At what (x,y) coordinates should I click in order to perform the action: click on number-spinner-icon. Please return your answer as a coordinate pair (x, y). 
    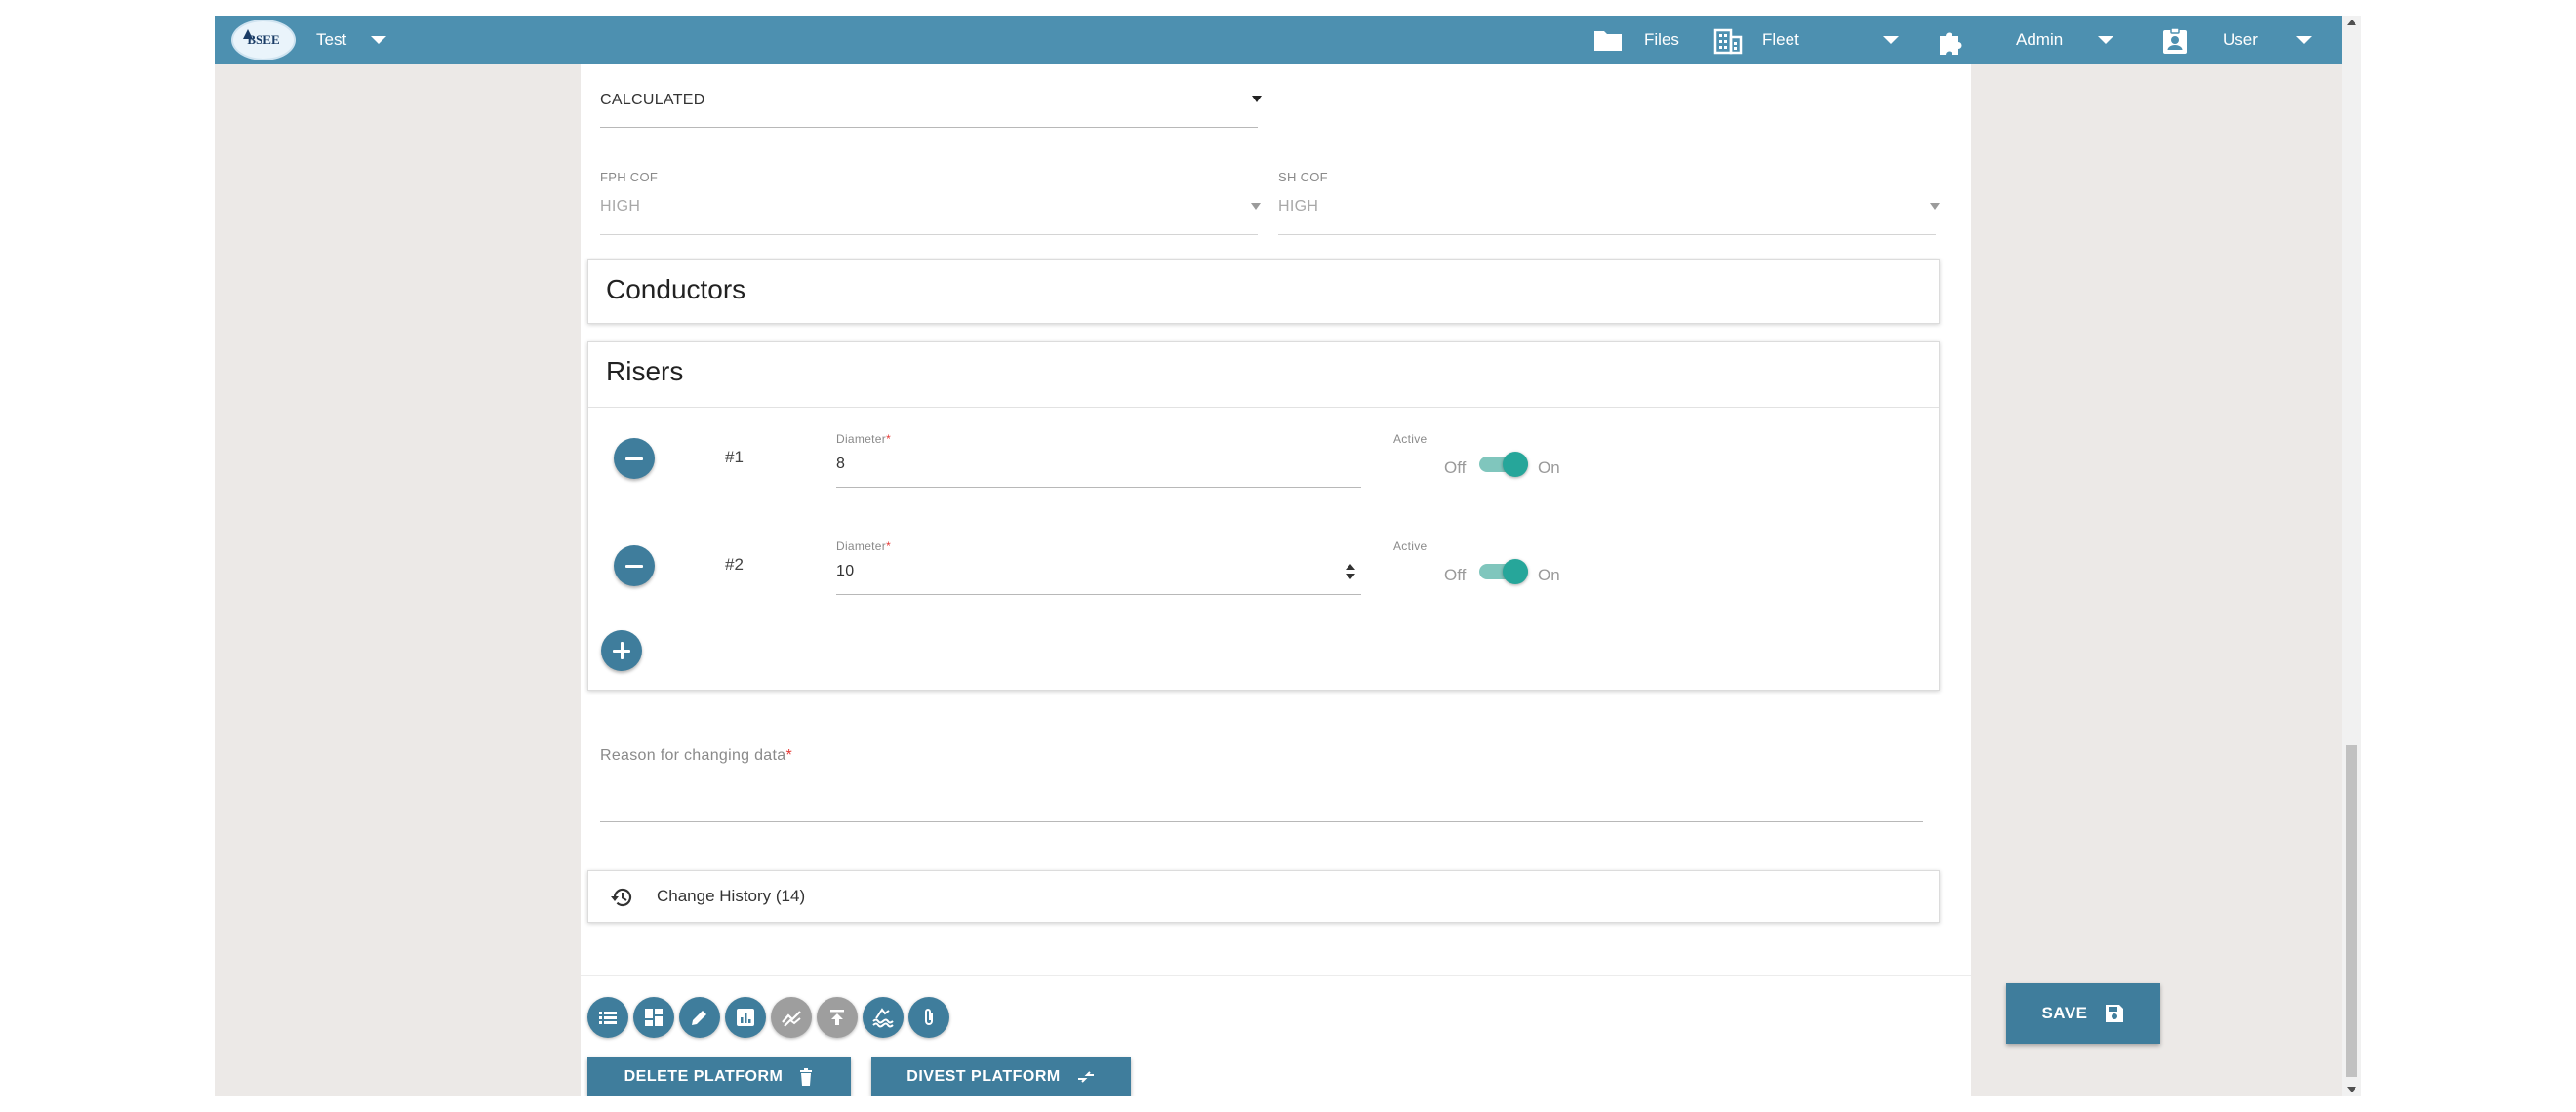
    Looking at the image, I should click on (1350, 572).